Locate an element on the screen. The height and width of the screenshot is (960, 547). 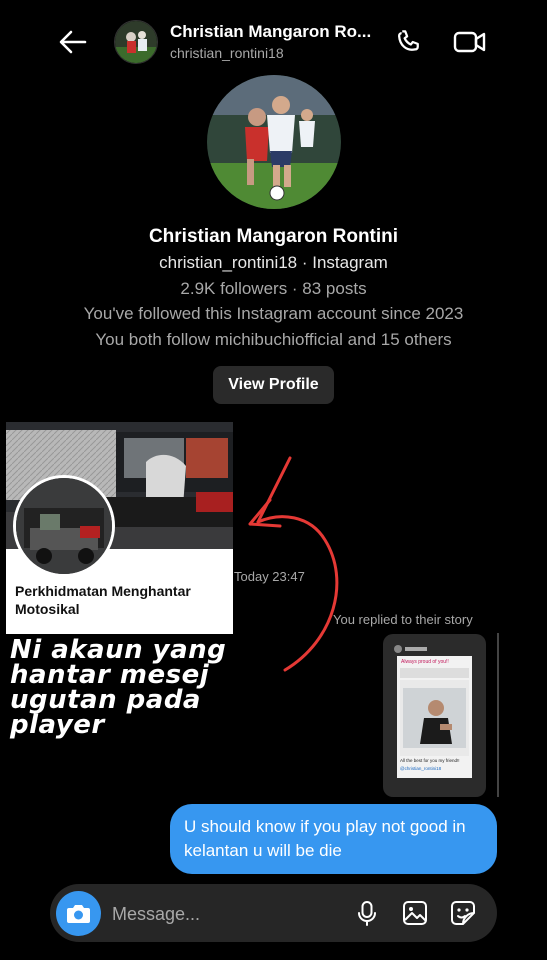
card-title: Perkhidmatan Menghantar Motosikal is located at coordinates (103, 600).